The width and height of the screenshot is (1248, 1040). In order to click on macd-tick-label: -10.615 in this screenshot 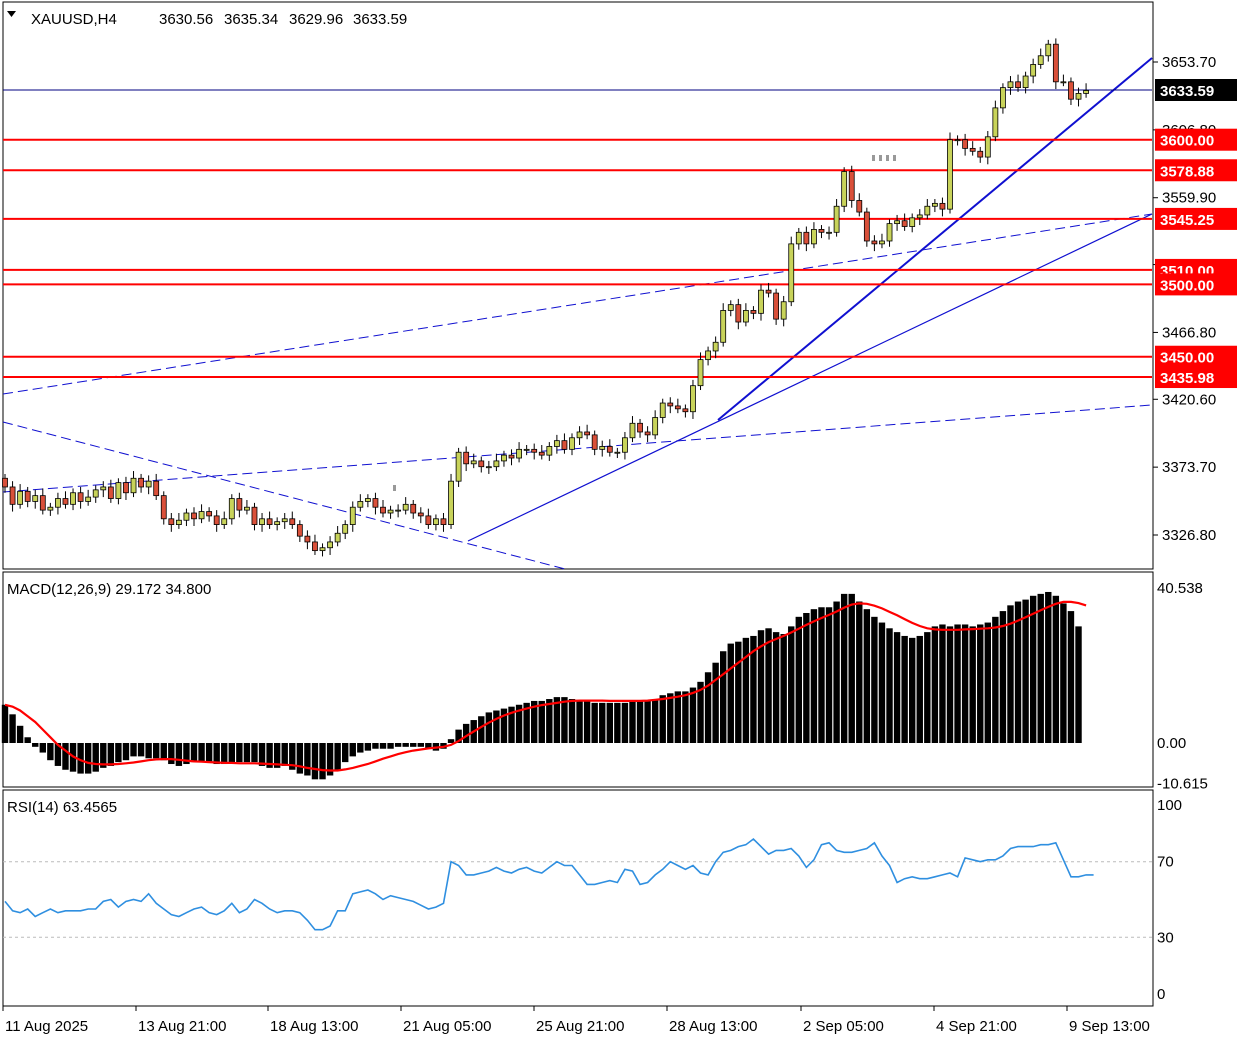, I will do `click(1182, 784)`.